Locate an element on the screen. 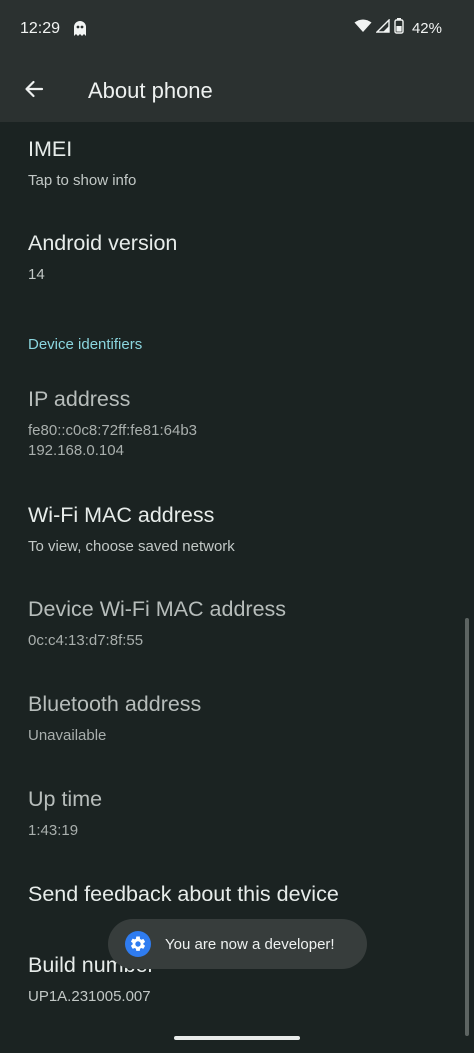 Image resolution: width=474 pixels, height=1053 pixels. item-summary: 14 is located at coordinates (36, 274).